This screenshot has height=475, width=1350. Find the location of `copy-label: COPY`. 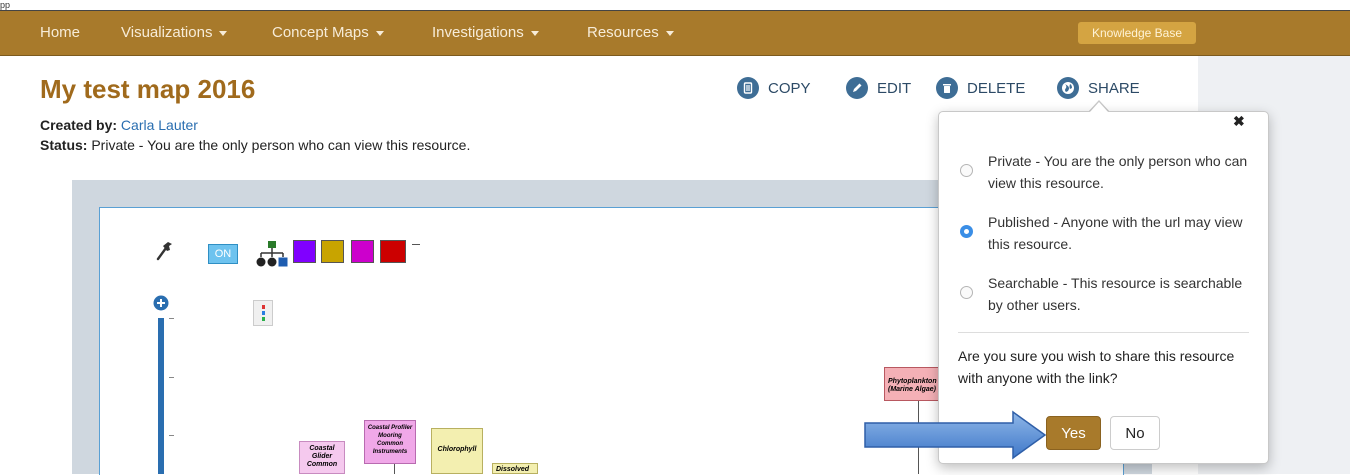

copy-label: COPY is located at coordinates (789, 88).